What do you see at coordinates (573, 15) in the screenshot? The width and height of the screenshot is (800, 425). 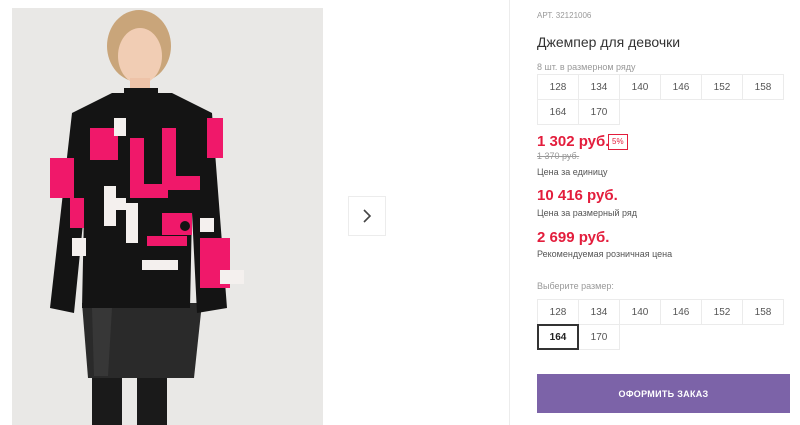 I see `article-value: 32121006` at bounding box center [573, 15].